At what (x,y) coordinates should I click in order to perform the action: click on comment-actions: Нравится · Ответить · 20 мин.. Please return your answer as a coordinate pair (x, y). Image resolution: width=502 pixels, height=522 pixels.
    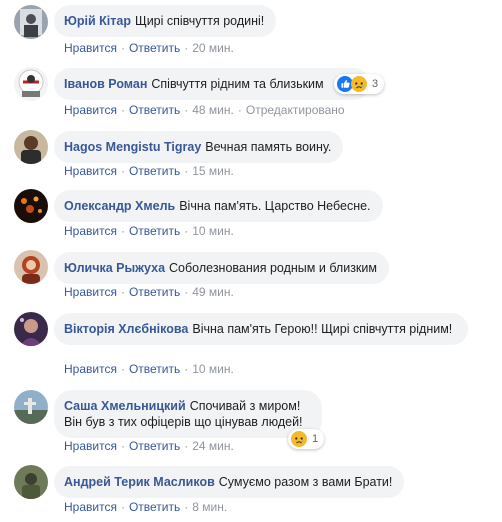
    Looking at the image, I should click on (149, 48).